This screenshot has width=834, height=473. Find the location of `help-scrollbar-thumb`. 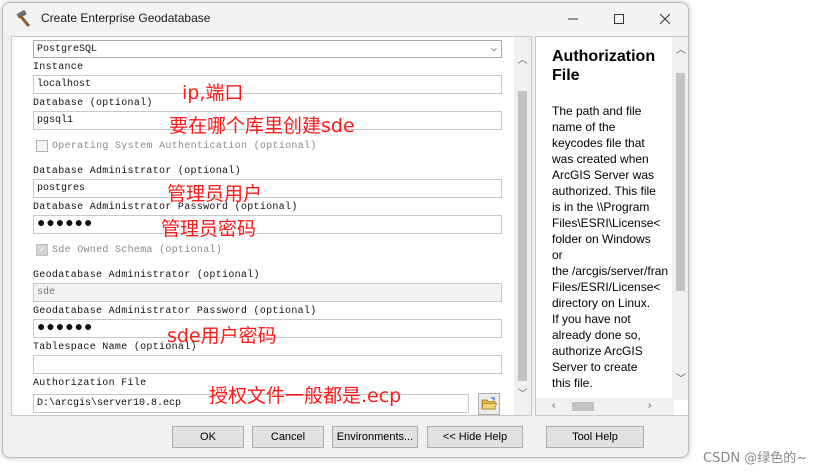

help-scrollbar-thumb is located at coordinates (680, 182).